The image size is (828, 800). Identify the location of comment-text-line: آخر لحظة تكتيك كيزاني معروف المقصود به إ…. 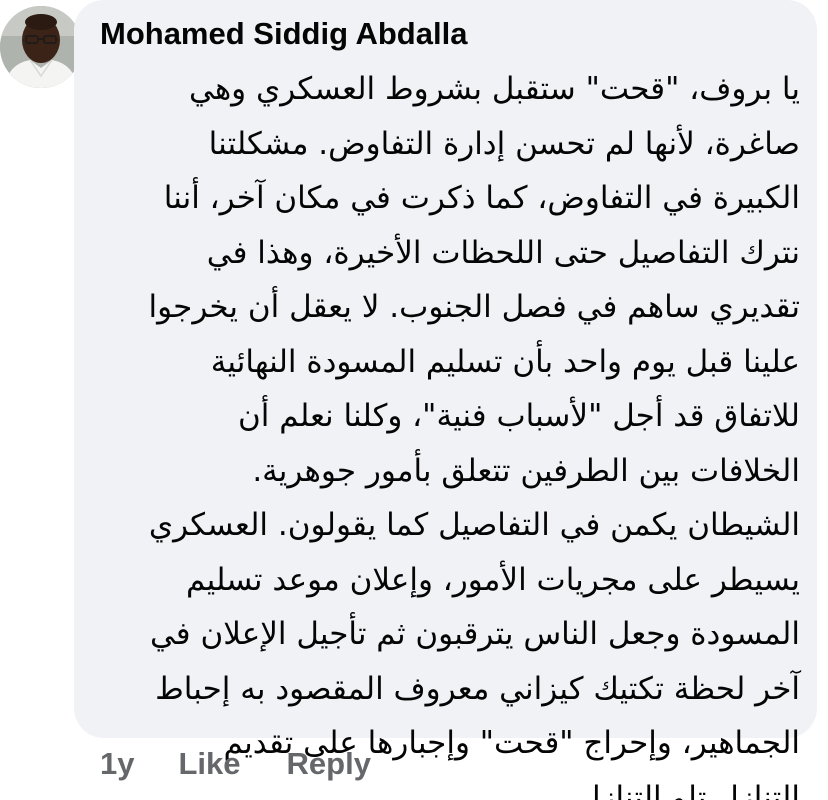
(477, 688).